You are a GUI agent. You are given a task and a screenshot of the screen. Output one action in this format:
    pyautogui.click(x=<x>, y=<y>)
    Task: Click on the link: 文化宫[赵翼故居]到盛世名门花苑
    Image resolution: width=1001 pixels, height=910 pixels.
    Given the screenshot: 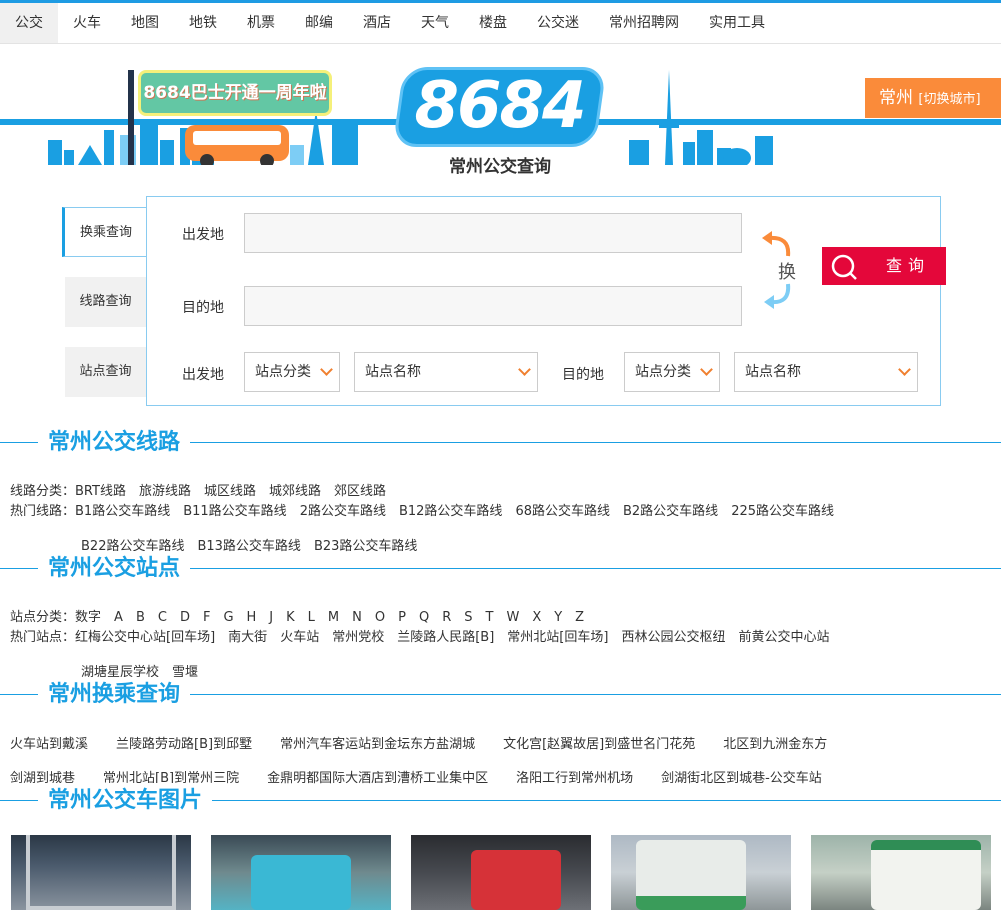 What is the action you would take?
    pyautogui.click(x=599, y=744)
    